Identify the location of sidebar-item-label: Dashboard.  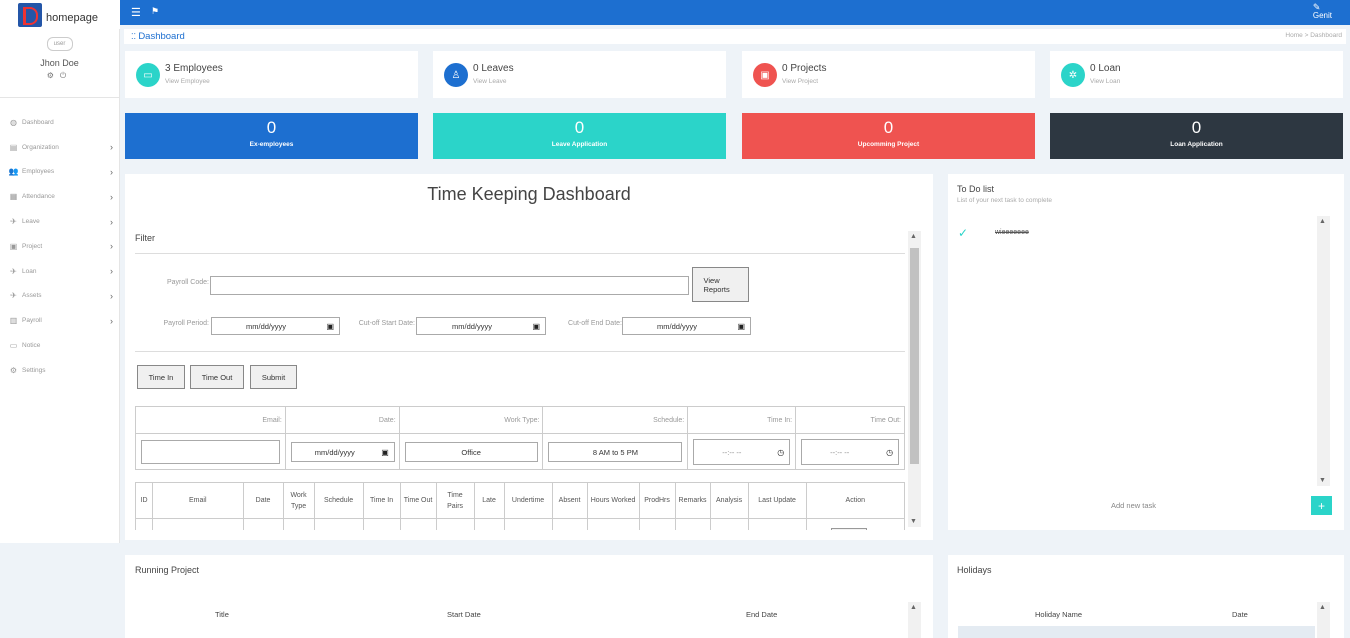
(38, 122).